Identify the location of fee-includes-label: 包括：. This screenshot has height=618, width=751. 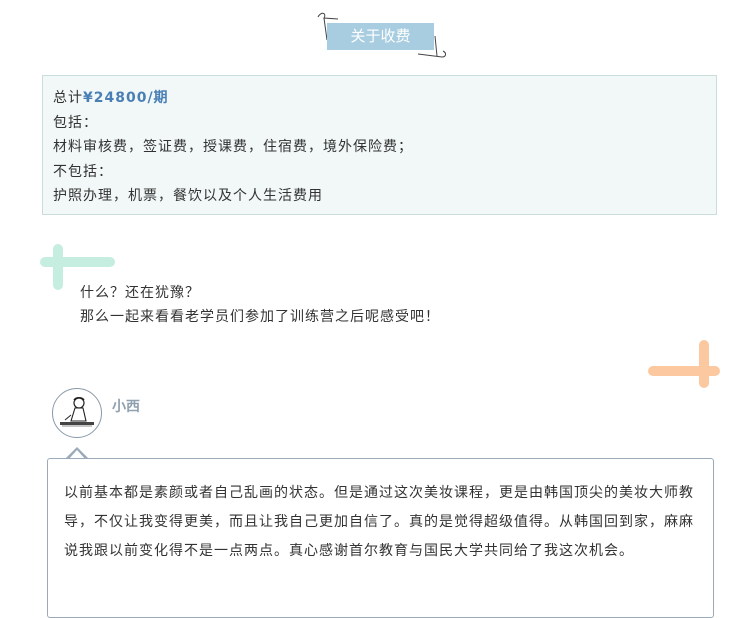
(75, 122).